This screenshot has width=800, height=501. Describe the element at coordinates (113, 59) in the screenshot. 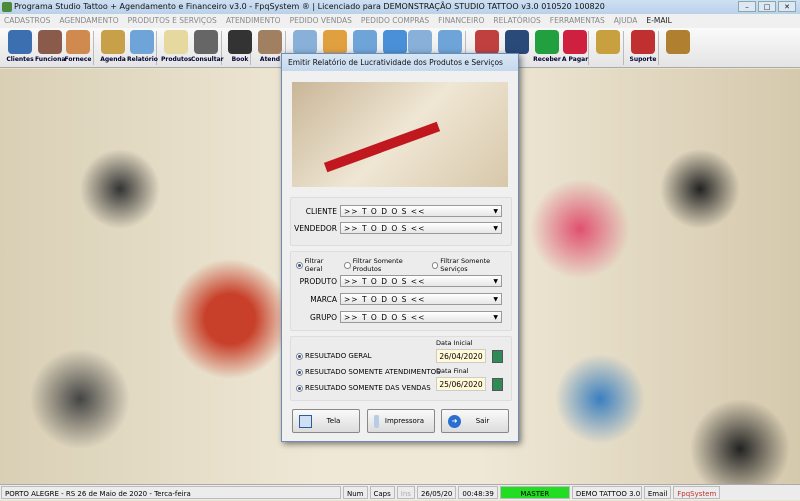

I see `toolbar-label: Agenda` at that location.